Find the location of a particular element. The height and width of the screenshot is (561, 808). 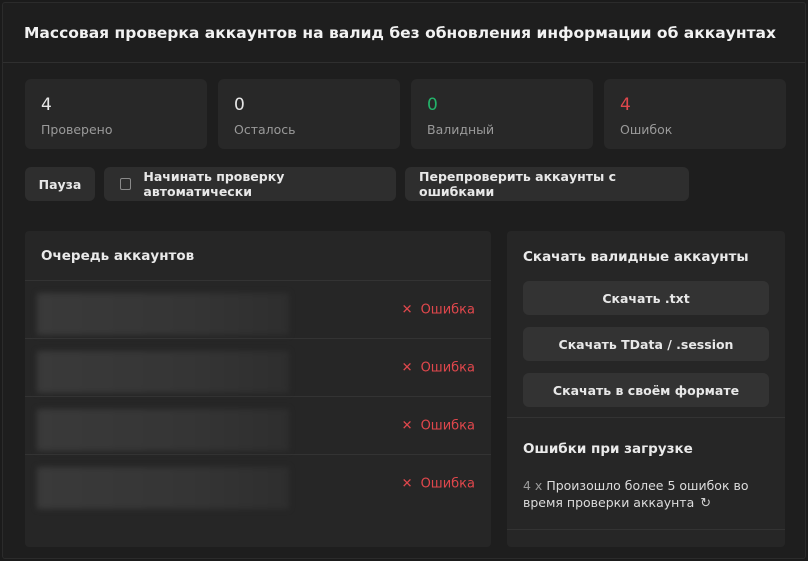

download-custom-button: Скачать в своём формате is located at coordinates (646, 390).